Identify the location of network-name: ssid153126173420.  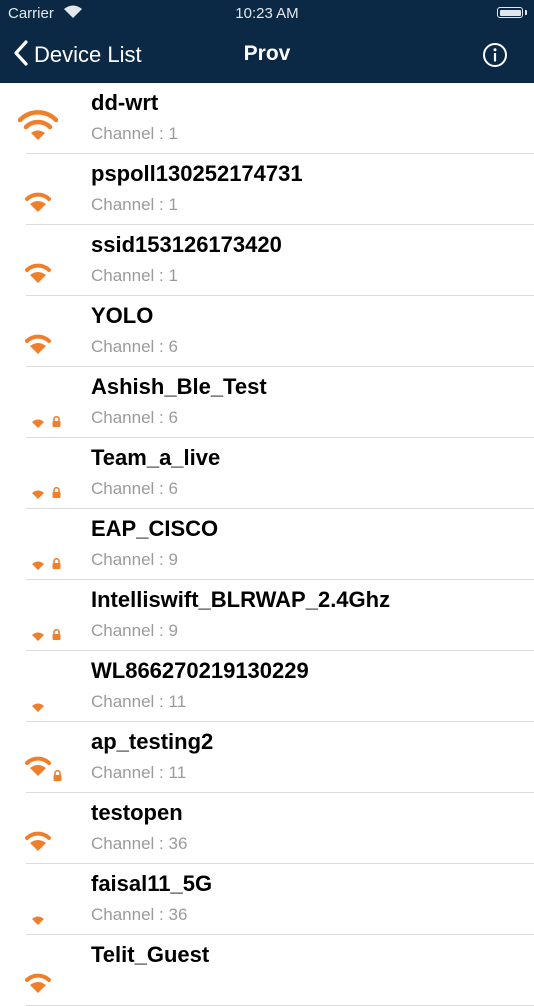
(186, 244).